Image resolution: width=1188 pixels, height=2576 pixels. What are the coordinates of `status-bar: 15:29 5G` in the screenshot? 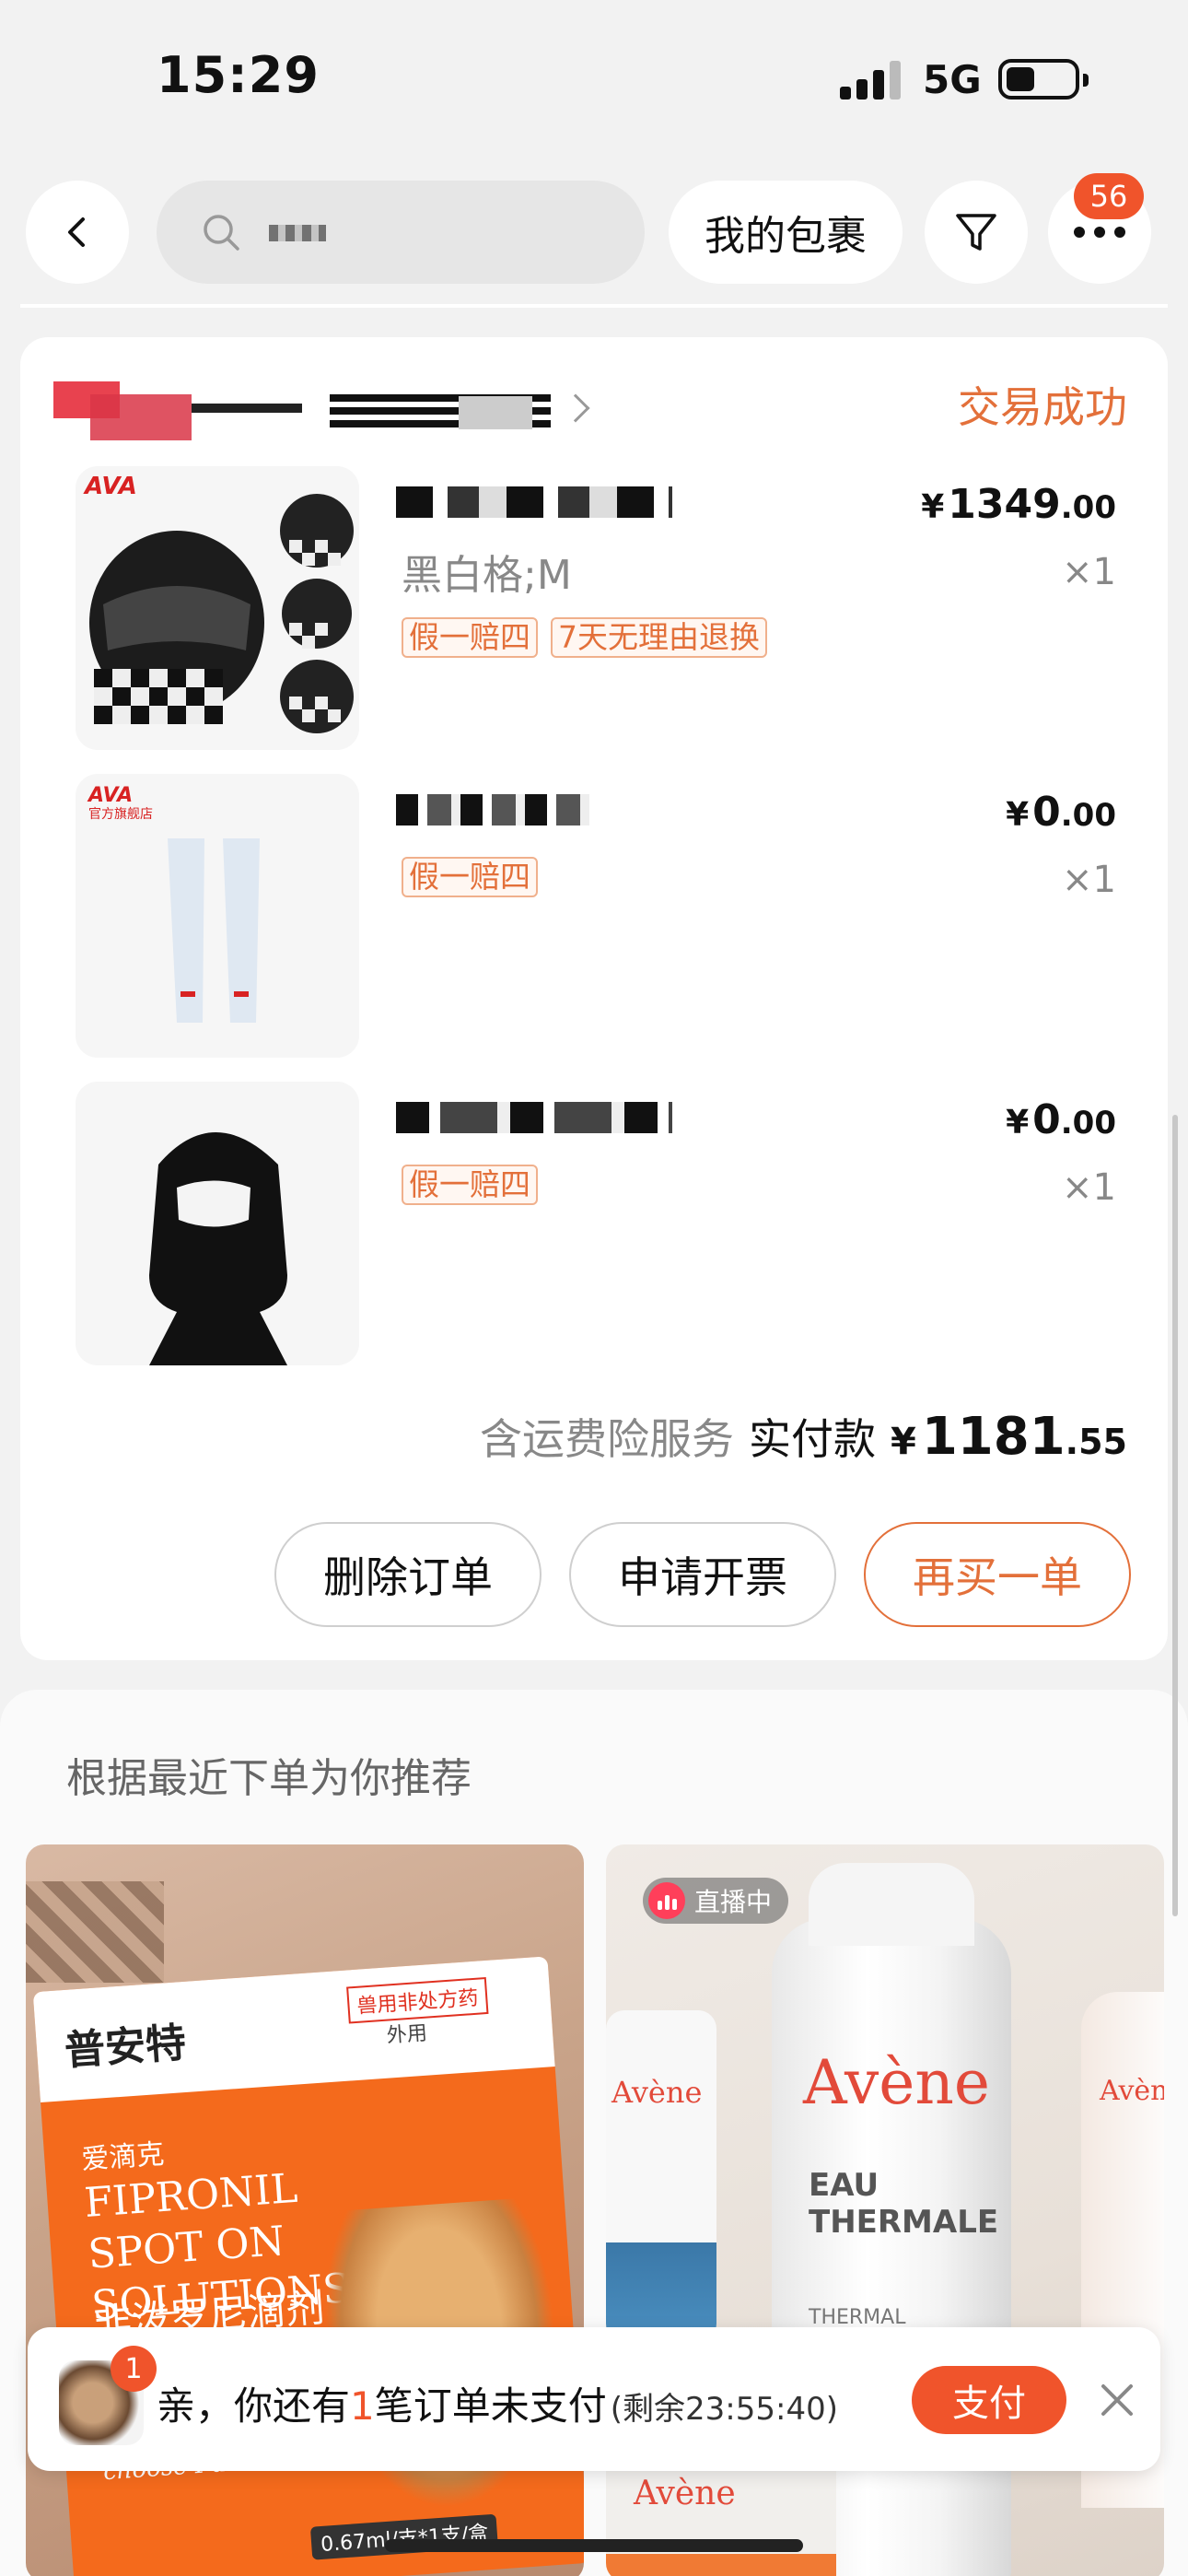 It's located at (594, 78).